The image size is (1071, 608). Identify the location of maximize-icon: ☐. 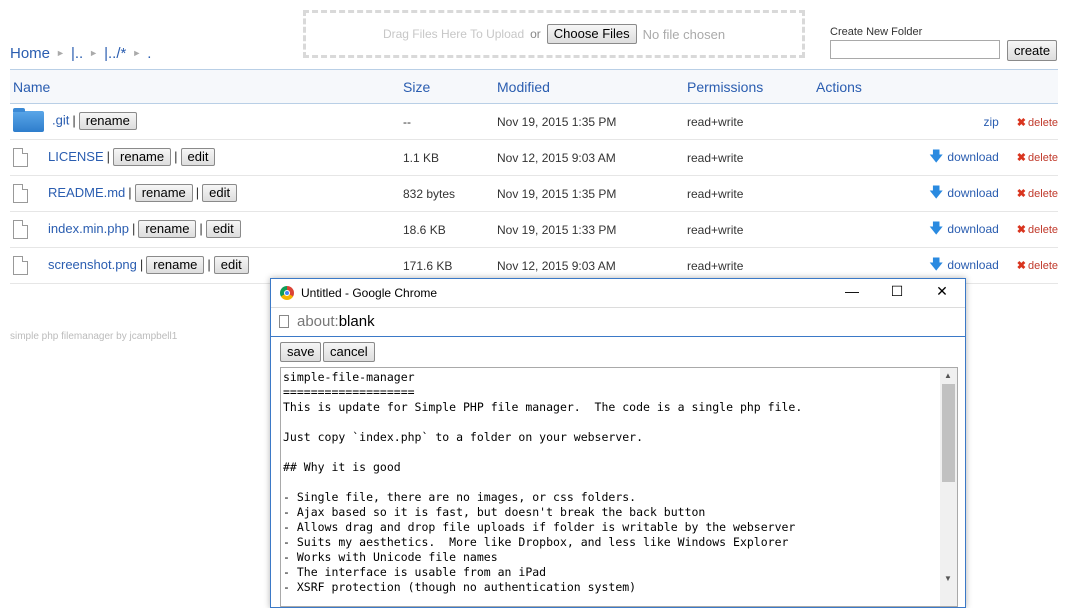
(897, 291).